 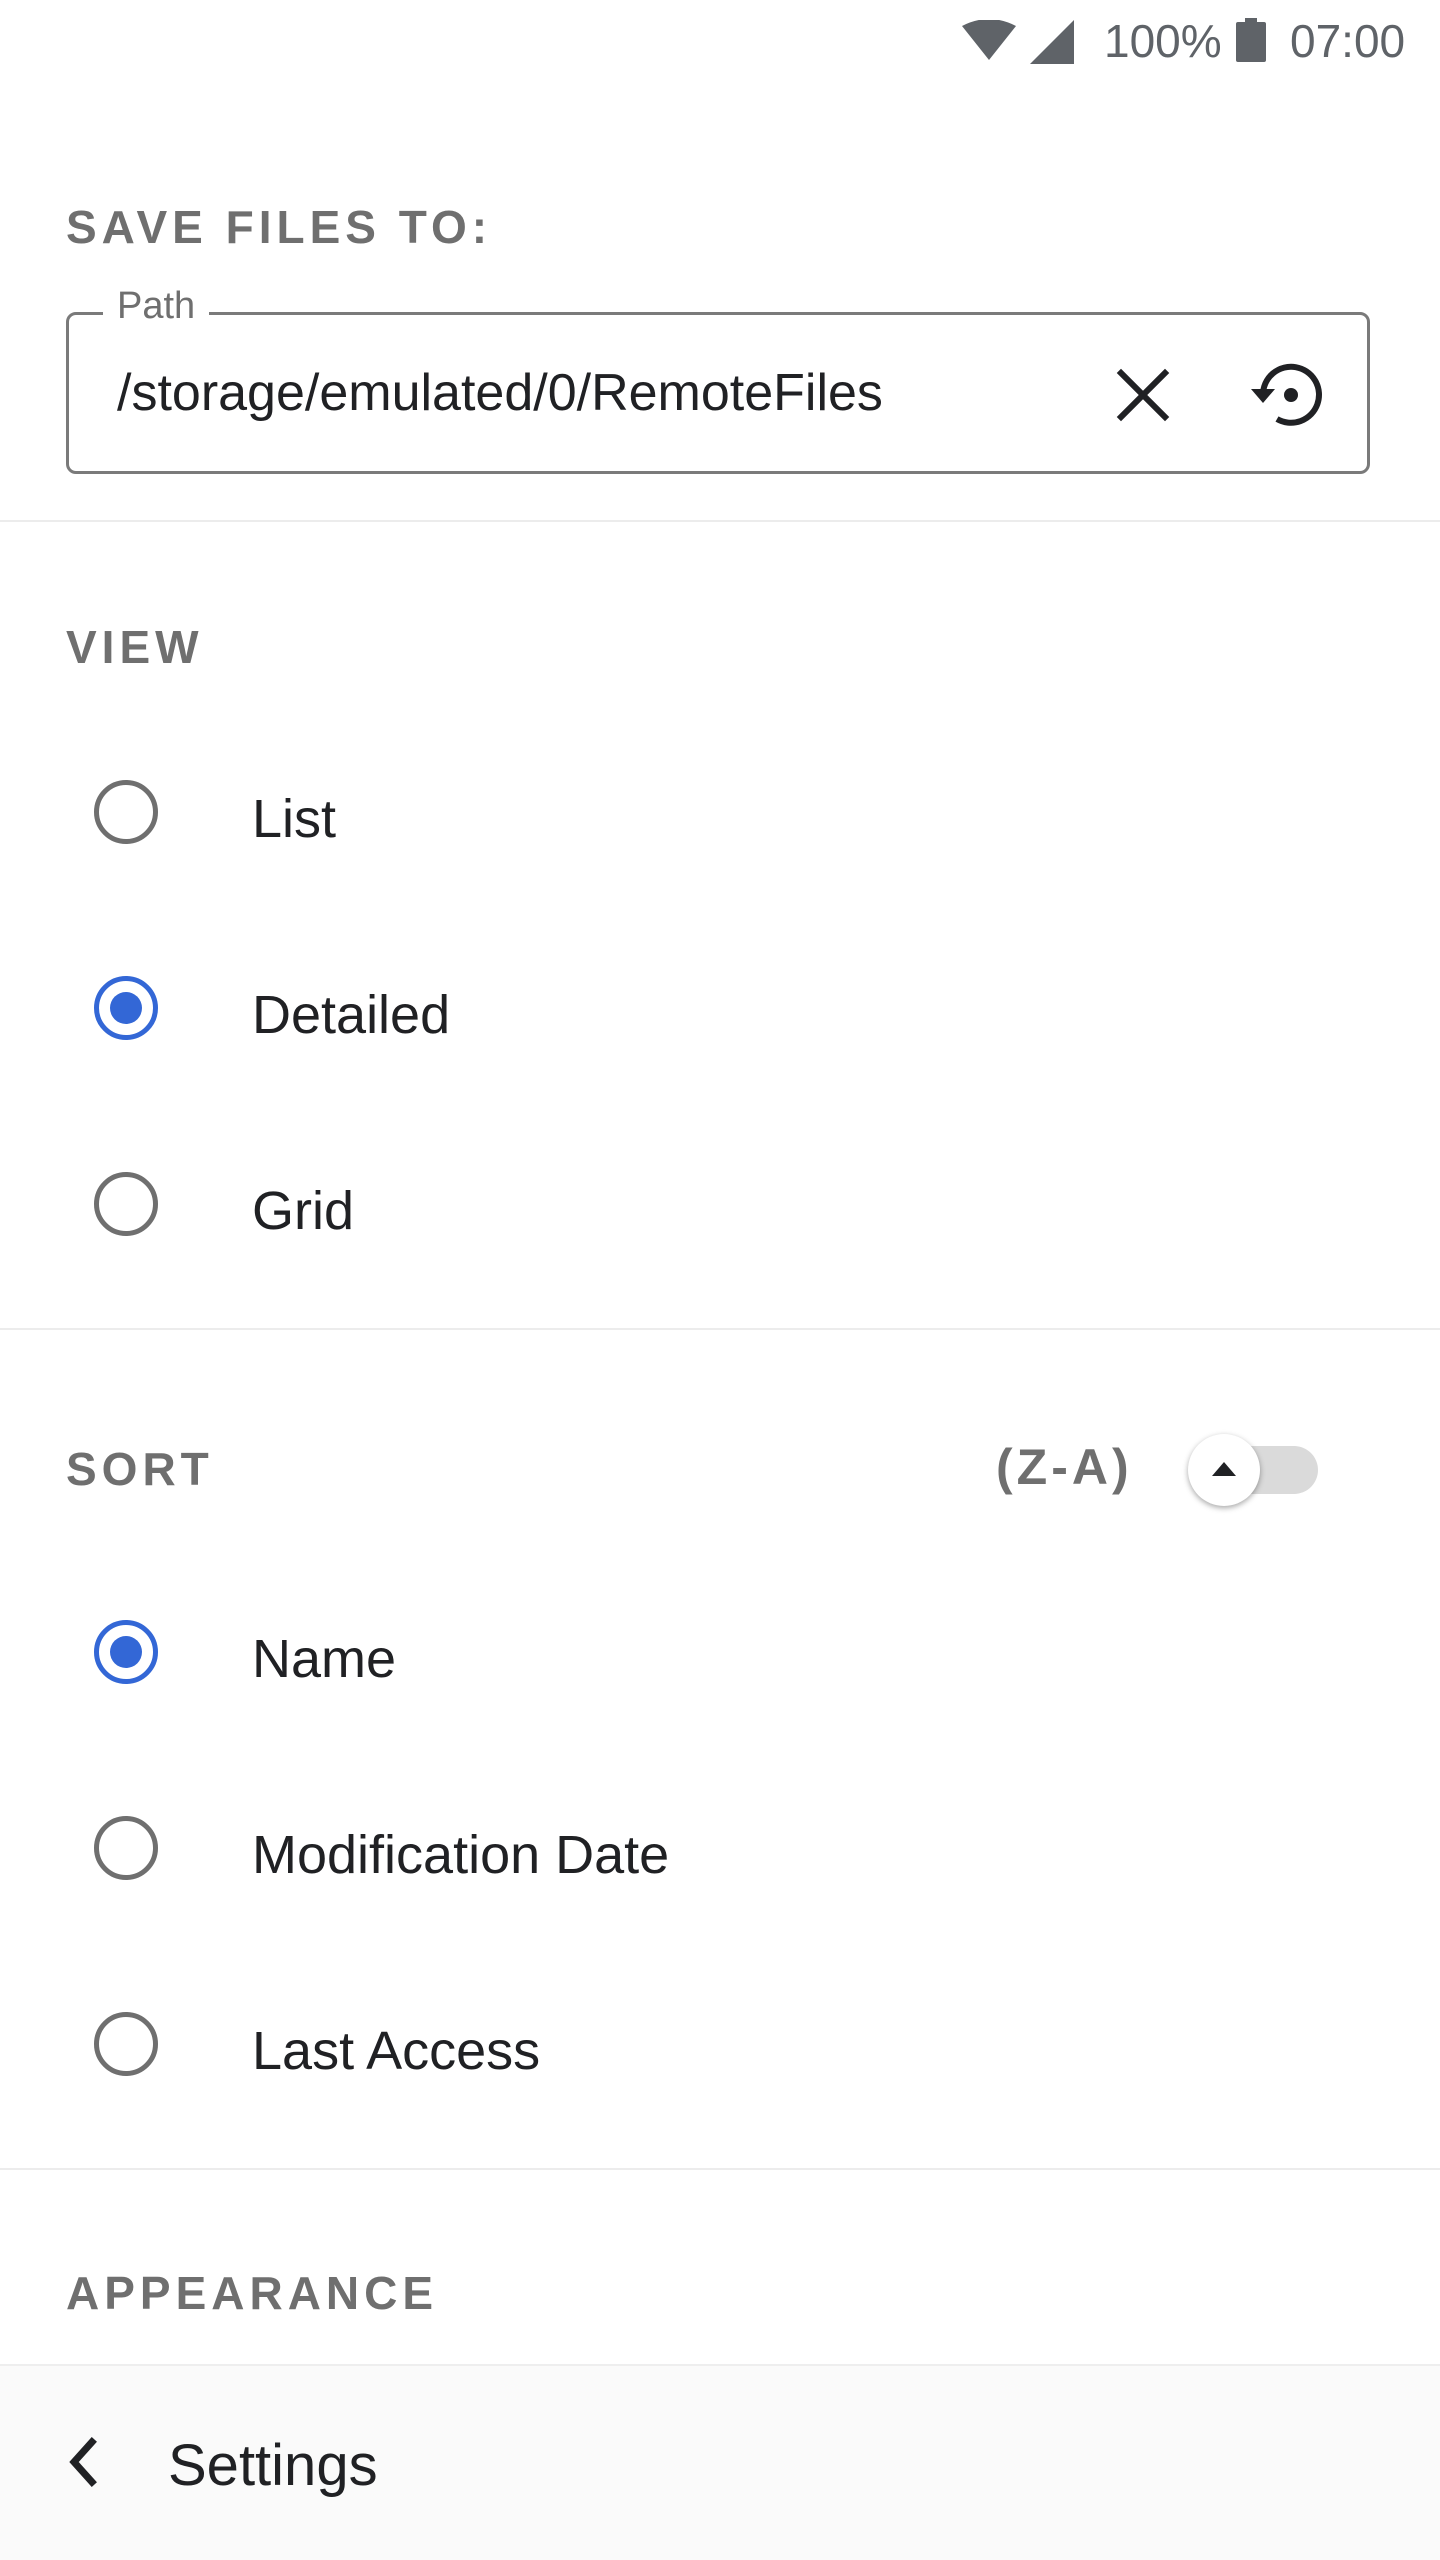 What do you see at coordinates (720, 812) in the screenshot?
I see `view-option-list: List` at bounding box center [720, 812].